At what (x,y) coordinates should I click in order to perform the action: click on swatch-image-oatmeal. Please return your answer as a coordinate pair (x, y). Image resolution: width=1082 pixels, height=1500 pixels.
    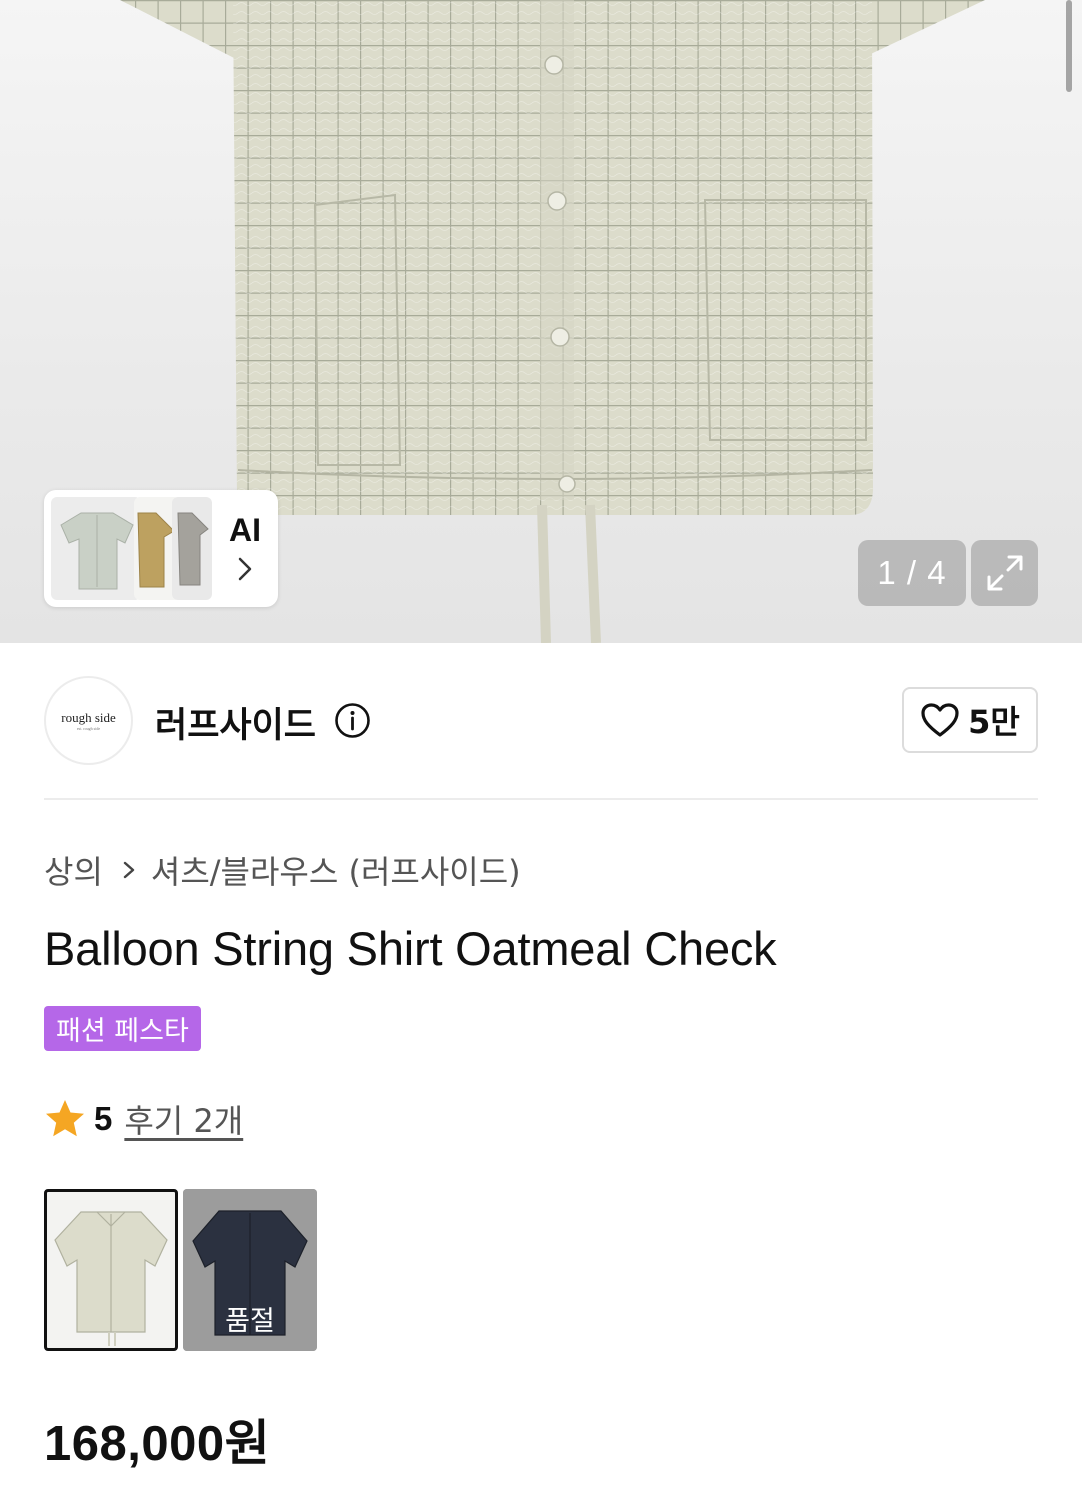
    Looking at the image, I should click on (111, 1278).